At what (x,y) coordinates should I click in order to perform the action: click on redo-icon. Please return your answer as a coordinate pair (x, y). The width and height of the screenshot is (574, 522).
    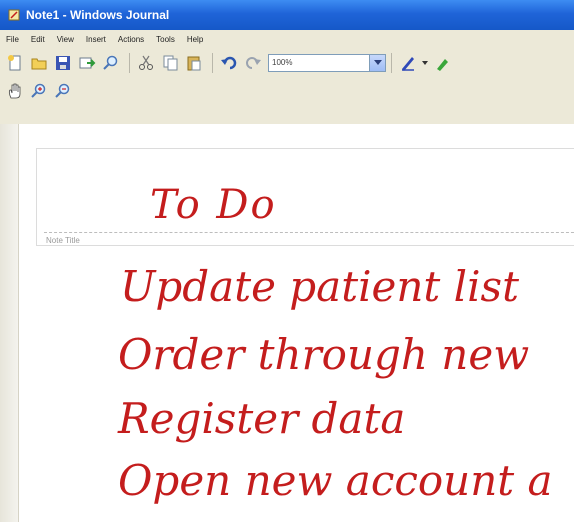
    Looking at the image, I should click on (253, 63).